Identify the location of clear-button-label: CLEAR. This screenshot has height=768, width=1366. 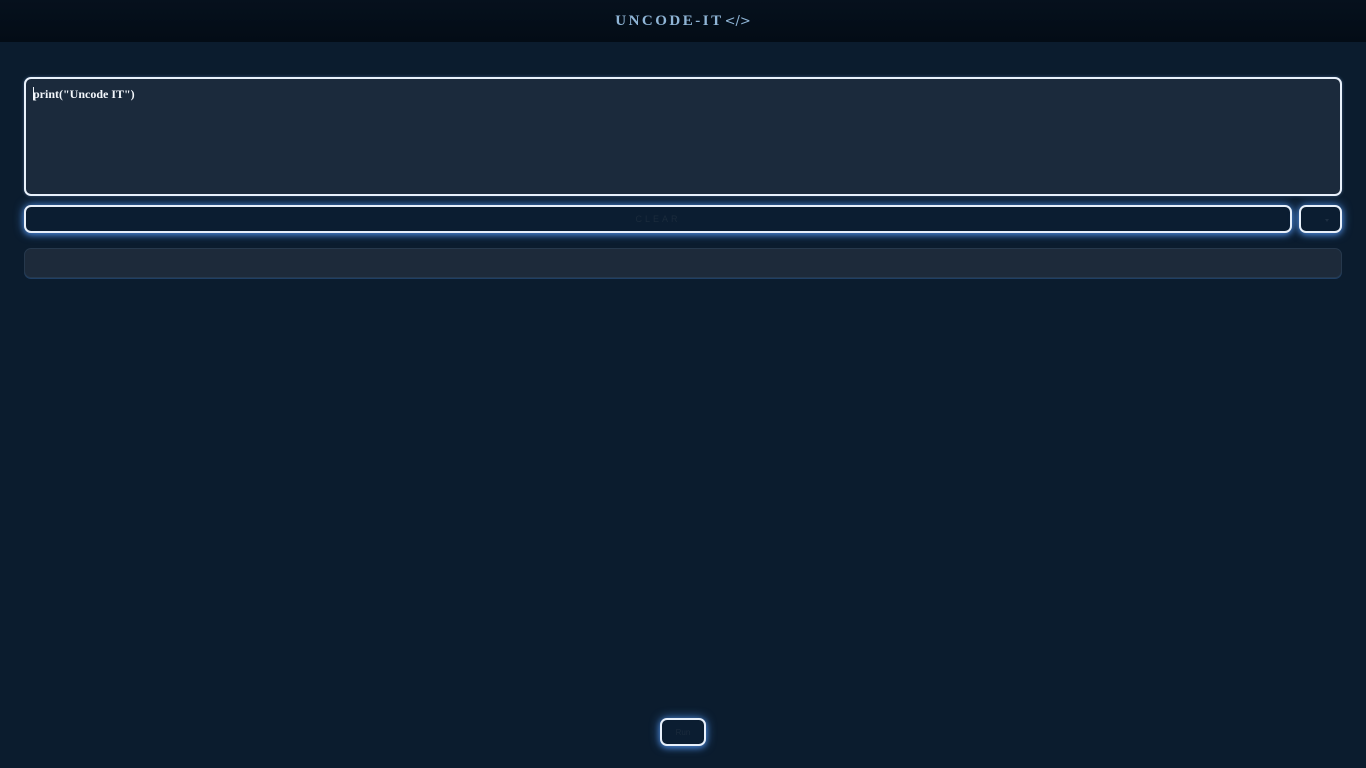
(658, 219).